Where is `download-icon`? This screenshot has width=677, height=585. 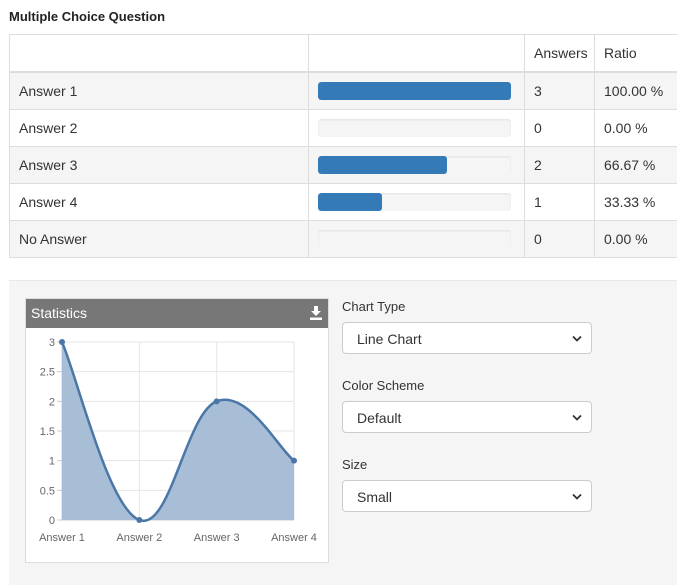
download-icon is located at coordinates (316, 313).